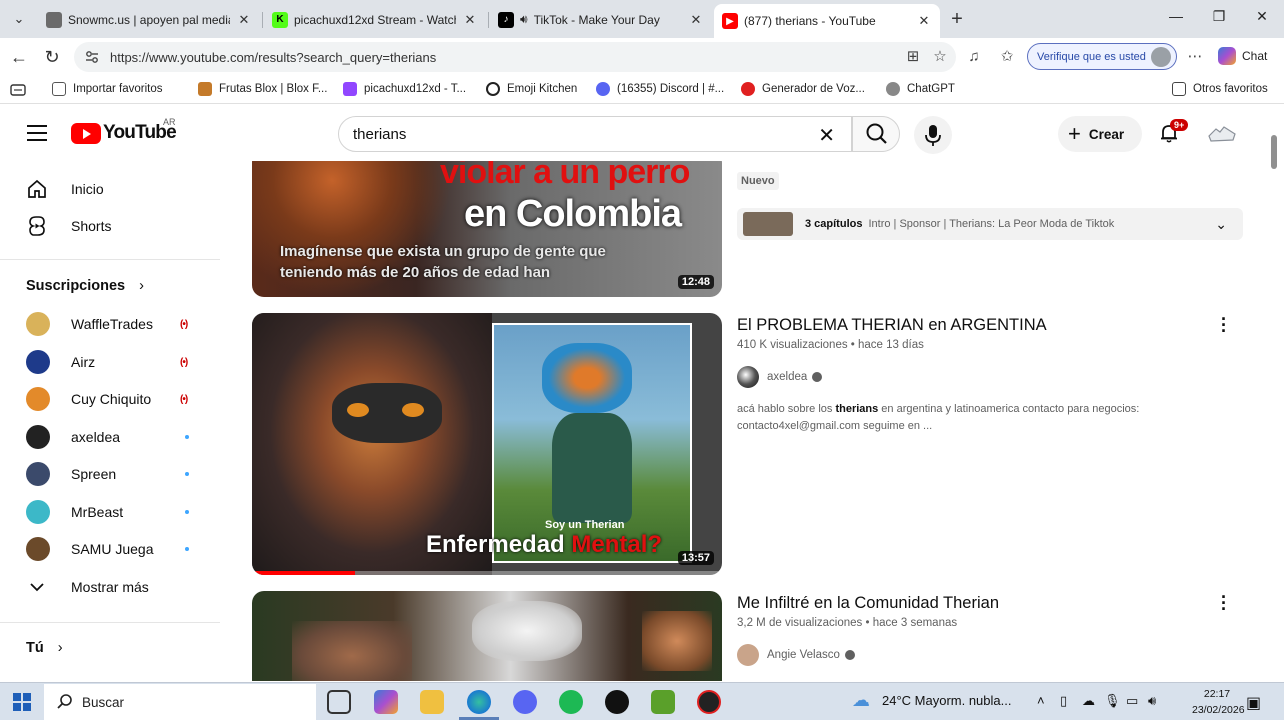 The width and height of the screenshot is (1284, 720). What do you see at coordinates (617, 702) in the screenshot?
I see `capcut-icon` at bounding box center [617, 702].